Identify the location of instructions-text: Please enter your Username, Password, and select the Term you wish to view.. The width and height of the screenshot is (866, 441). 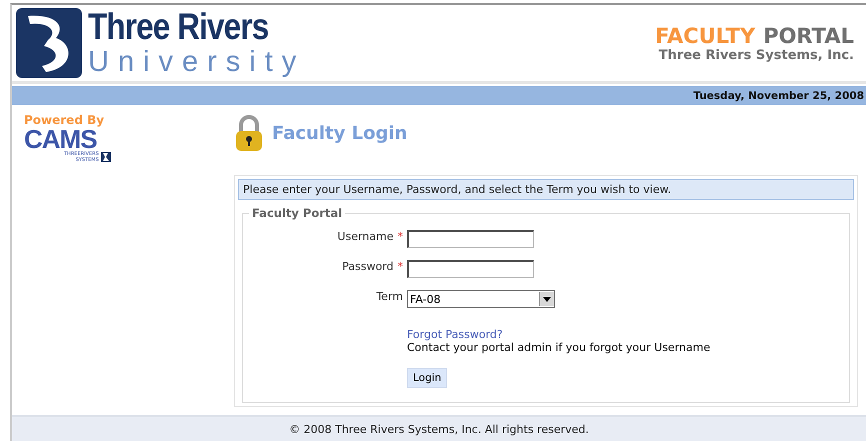
(546, 189).